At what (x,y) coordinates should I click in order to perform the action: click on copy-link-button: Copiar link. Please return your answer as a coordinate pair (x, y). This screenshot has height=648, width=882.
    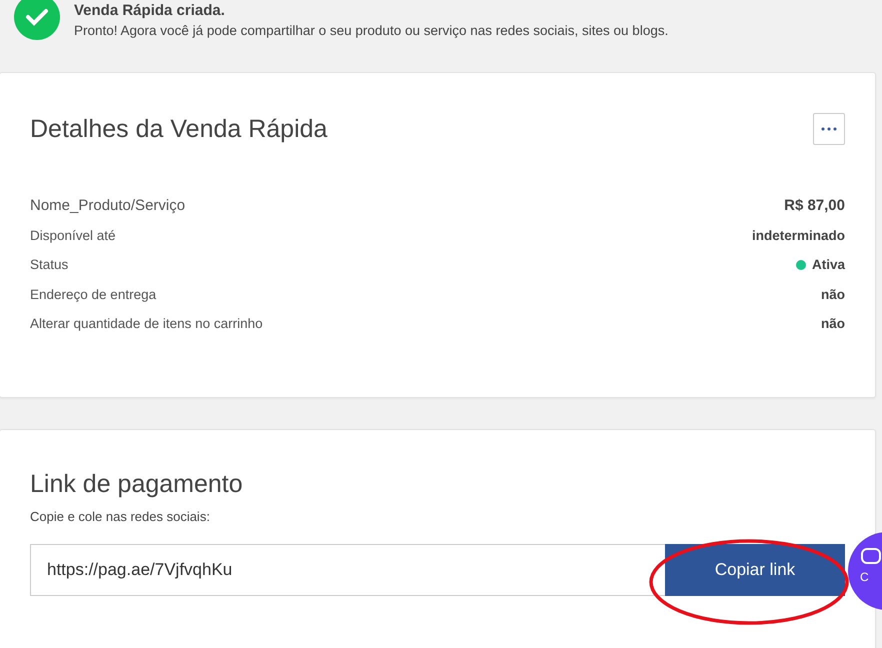
    Looking at the image, I should click on (755, 570).